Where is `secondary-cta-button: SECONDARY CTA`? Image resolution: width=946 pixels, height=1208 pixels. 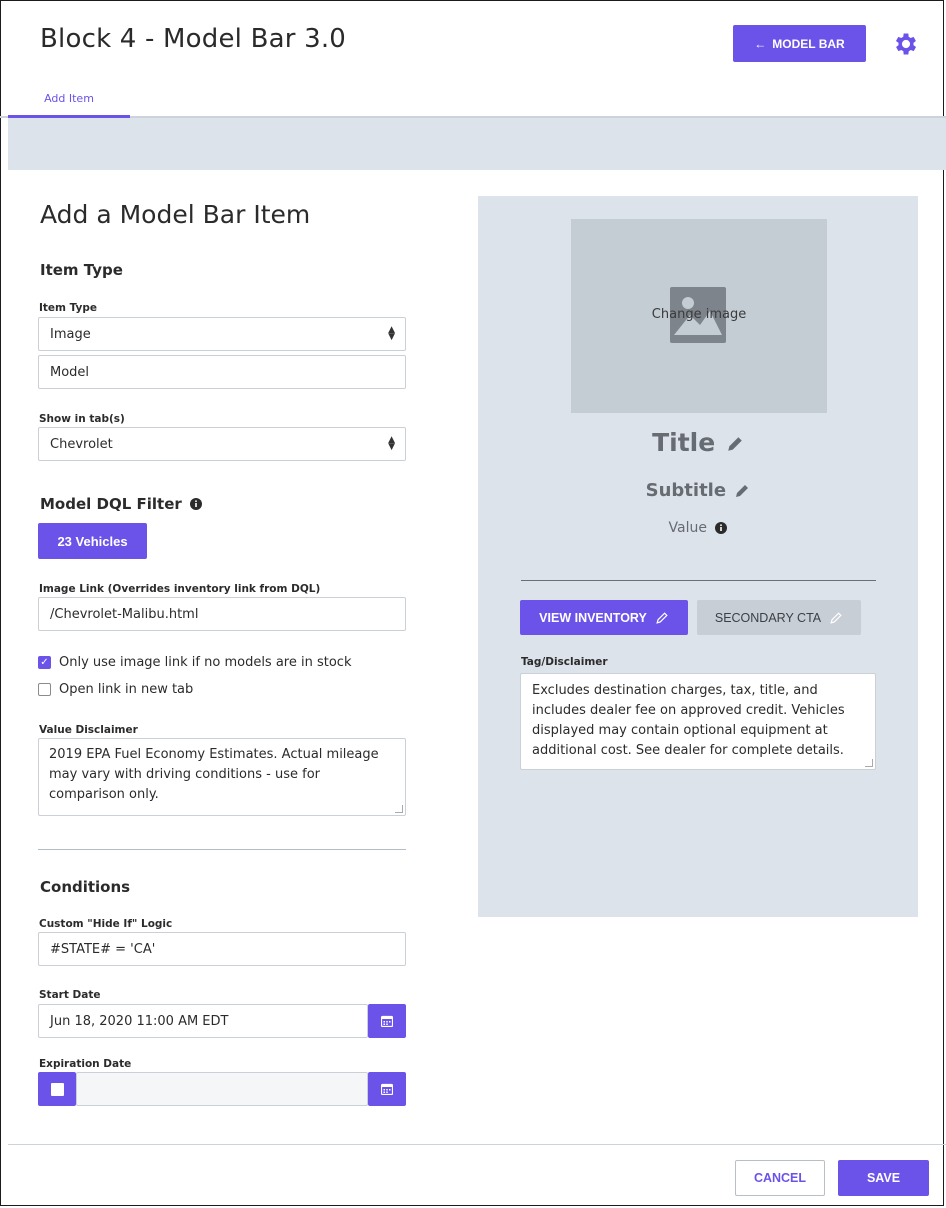 secondary-cta-button: SECONDARY CTA is located at coordinates (779, 617).